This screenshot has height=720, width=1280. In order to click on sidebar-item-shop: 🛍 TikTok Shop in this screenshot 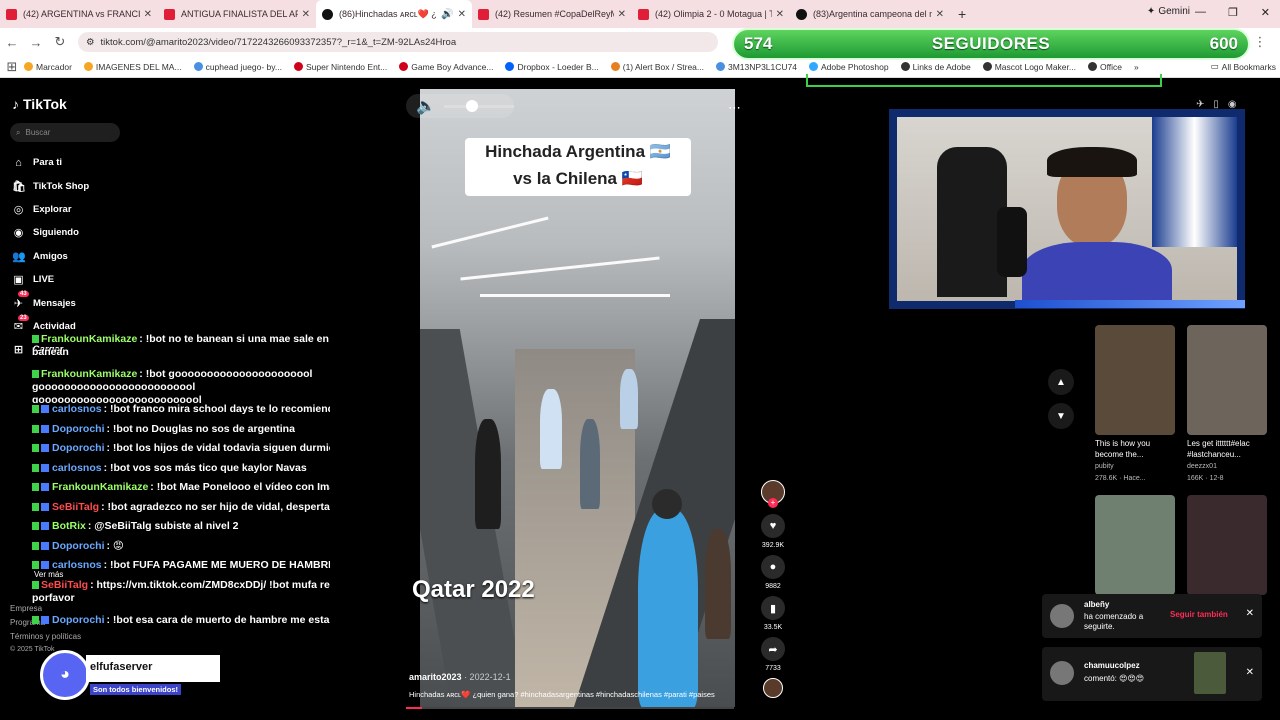, I will do `click(50, 185)`.